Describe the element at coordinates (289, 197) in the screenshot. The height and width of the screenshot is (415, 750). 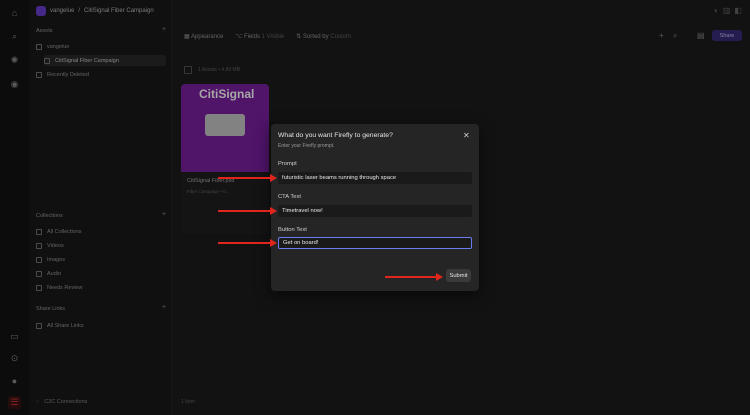
I see `cta-text-label: CTA Text` at that location.